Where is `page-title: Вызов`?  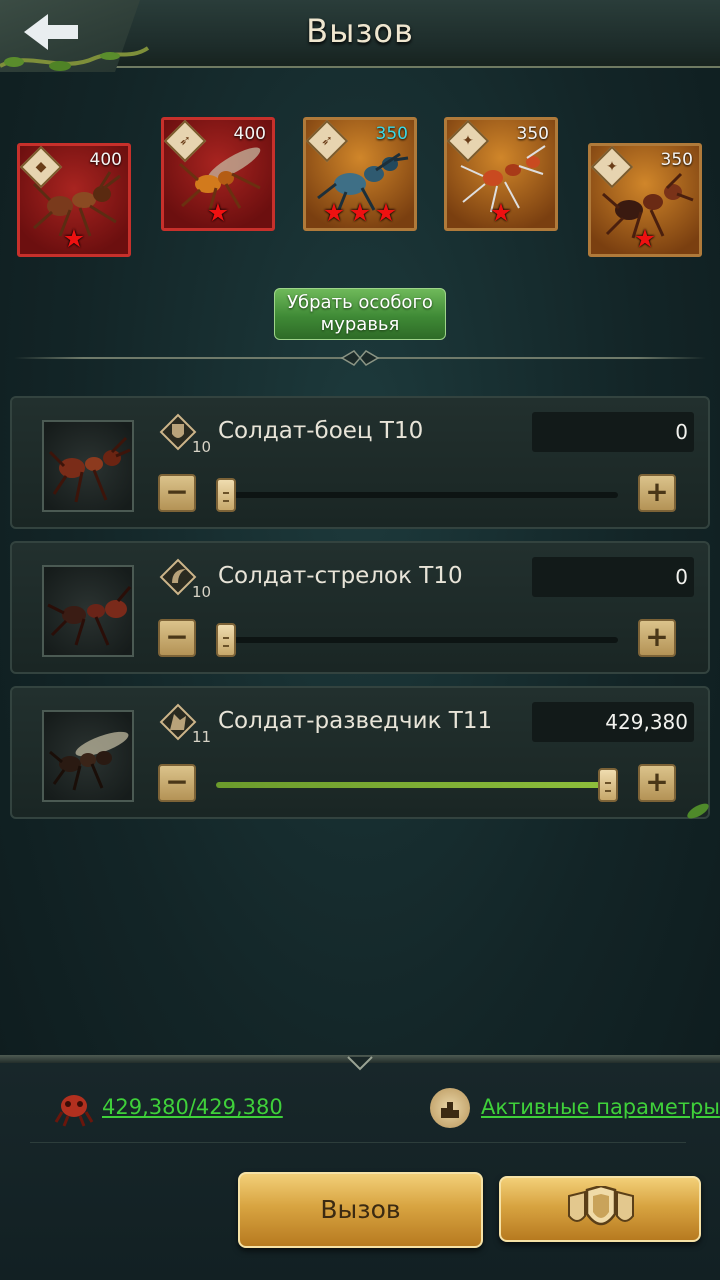
page-title: Вызов is located at coordinates (360, 31).